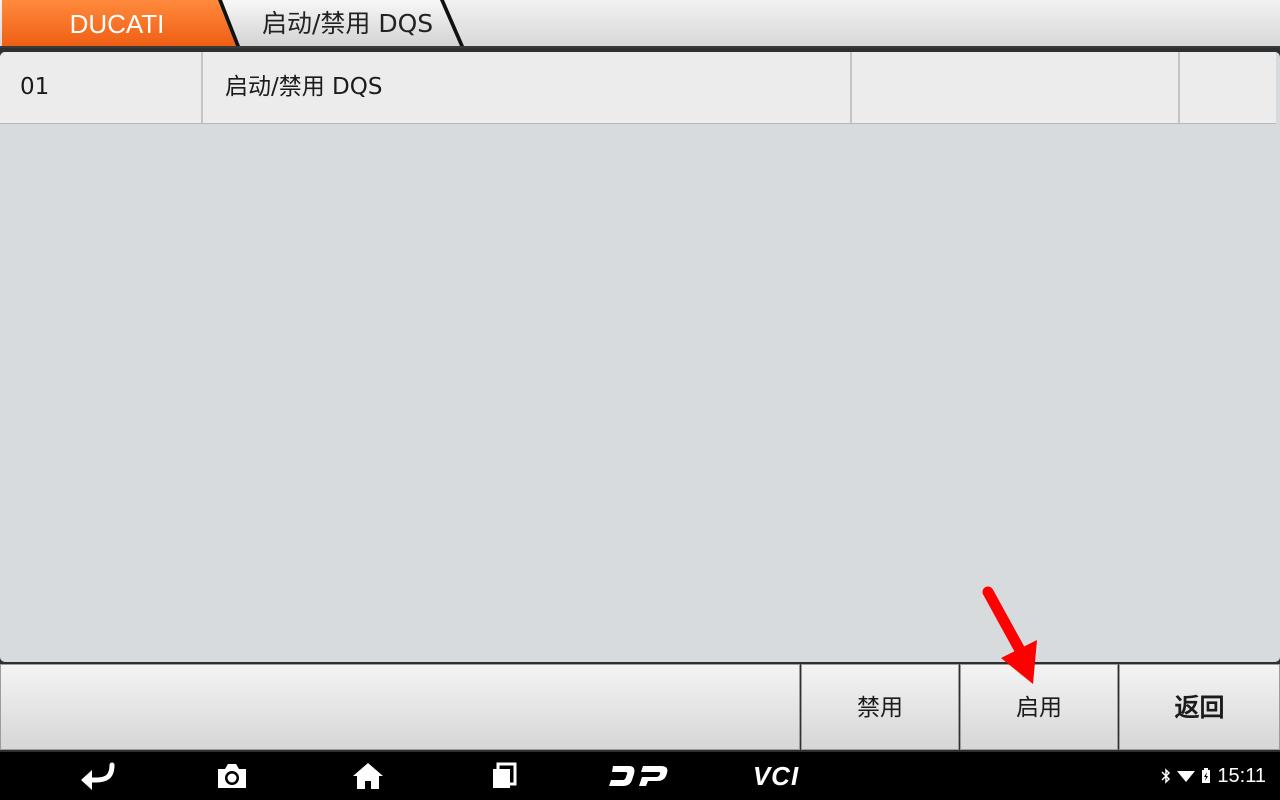  What do you see at coordinates (1206, 775) in the screenshot?
I see `battery-charging-icon` at bounding box center [1206, 775].